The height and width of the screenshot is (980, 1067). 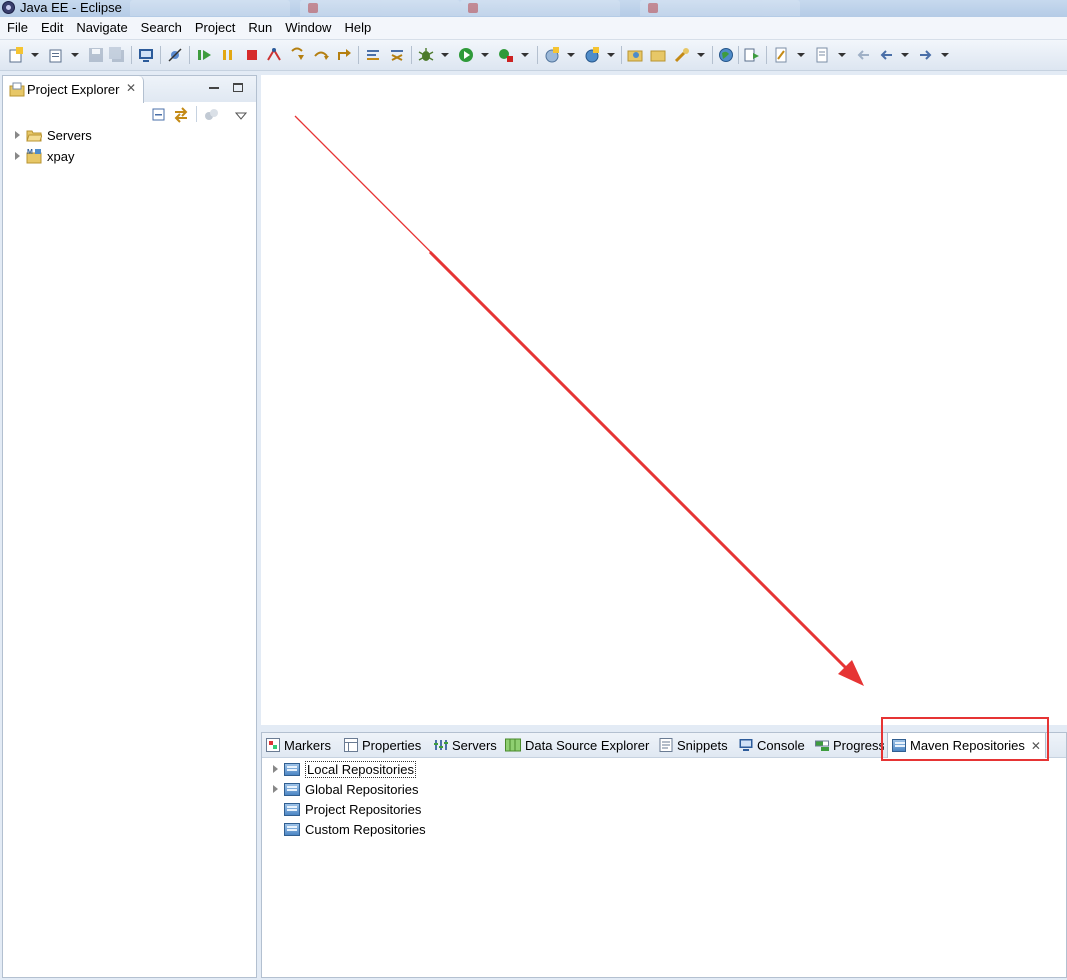 What do you see at coordinates (926, 55) in the screenshot?
I see `forward-icon` at bounding box center [926, 55].